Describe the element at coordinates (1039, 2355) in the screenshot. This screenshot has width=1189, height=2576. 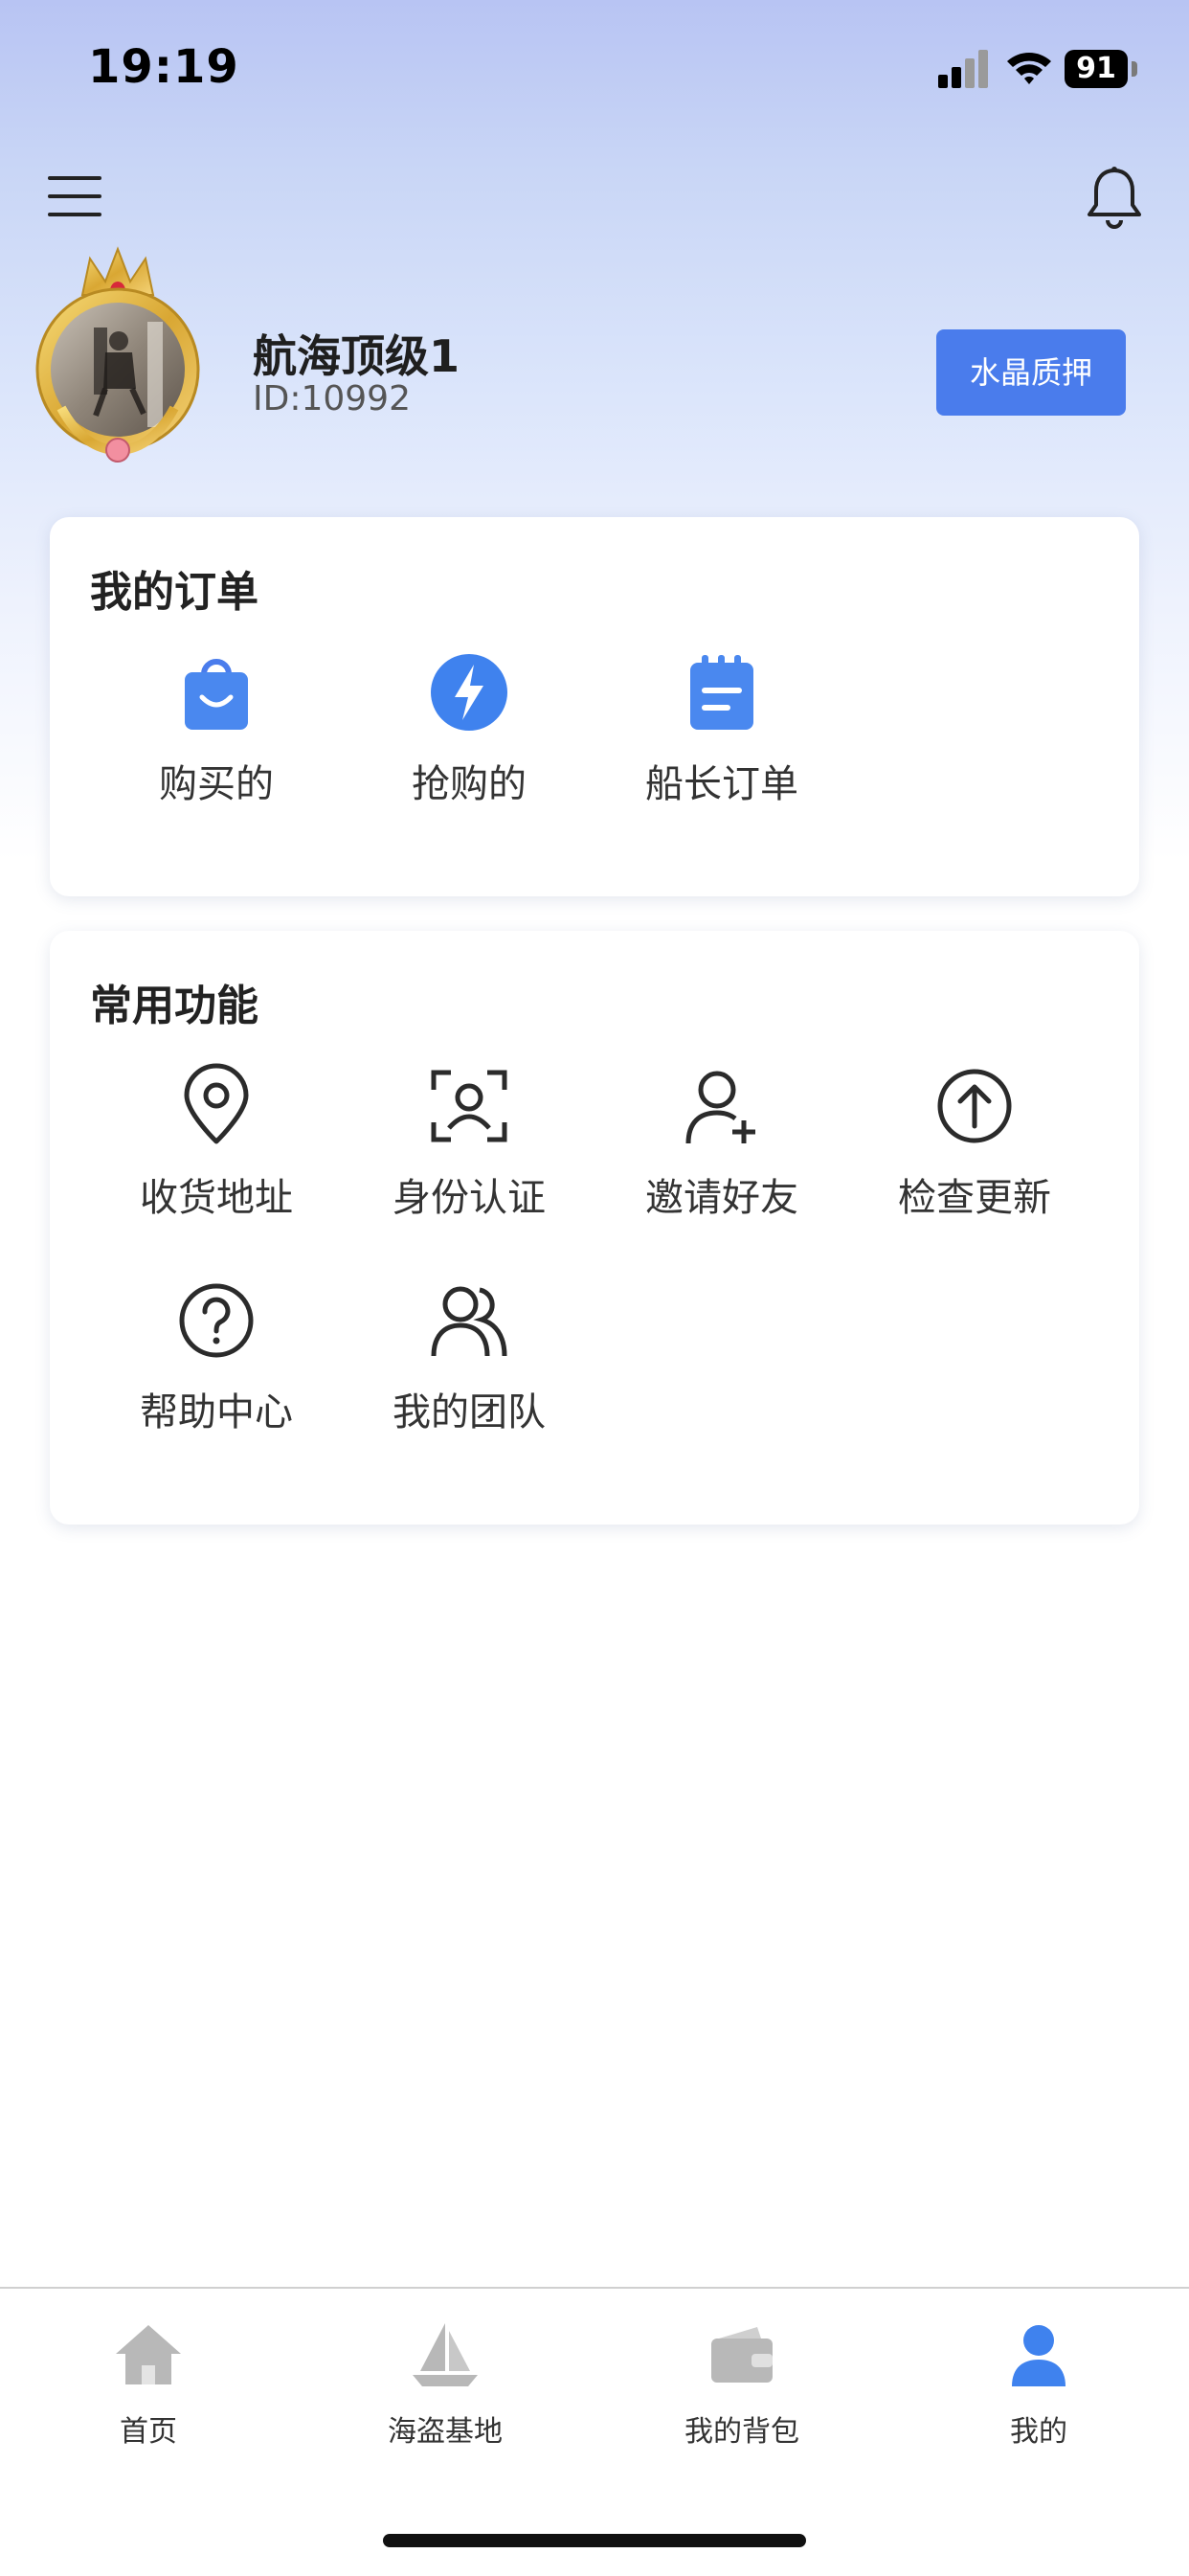
I see `user-icon` at that location.